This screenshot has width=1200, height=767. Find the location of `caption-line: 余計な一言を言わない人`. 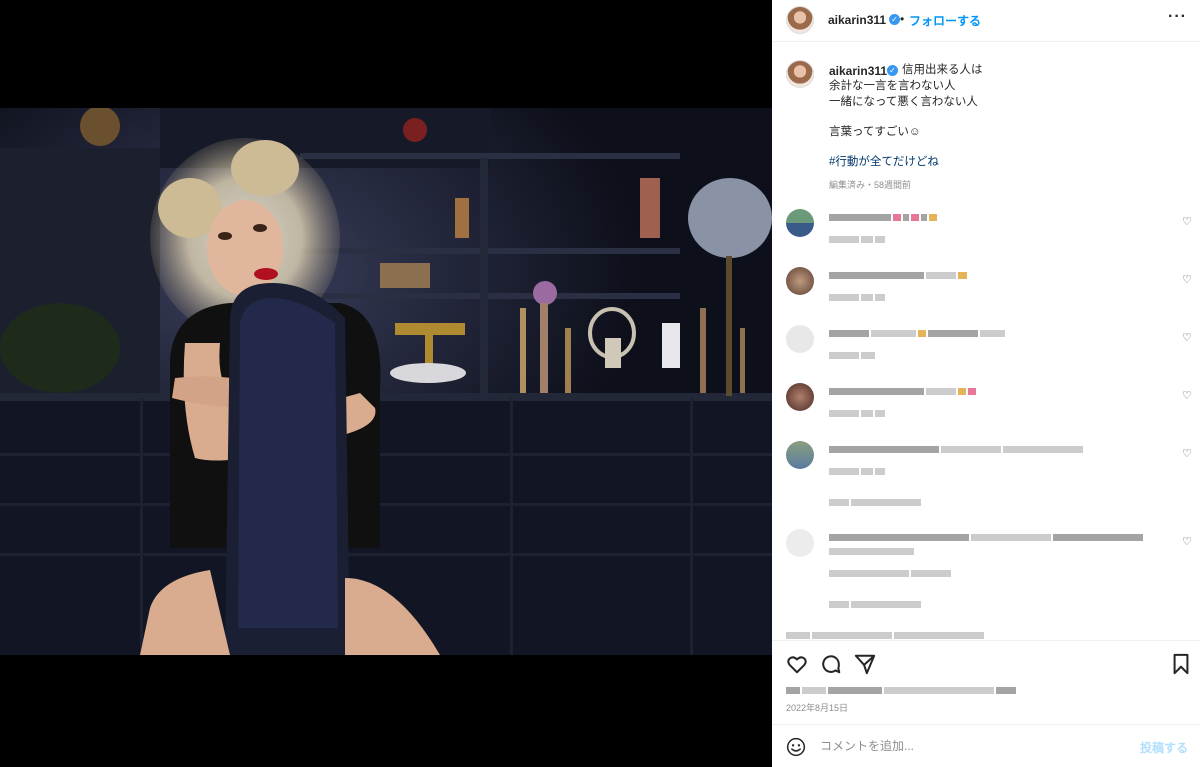

caption-line: 余計な一言を言わない人 is located at coordinates (892, 86).